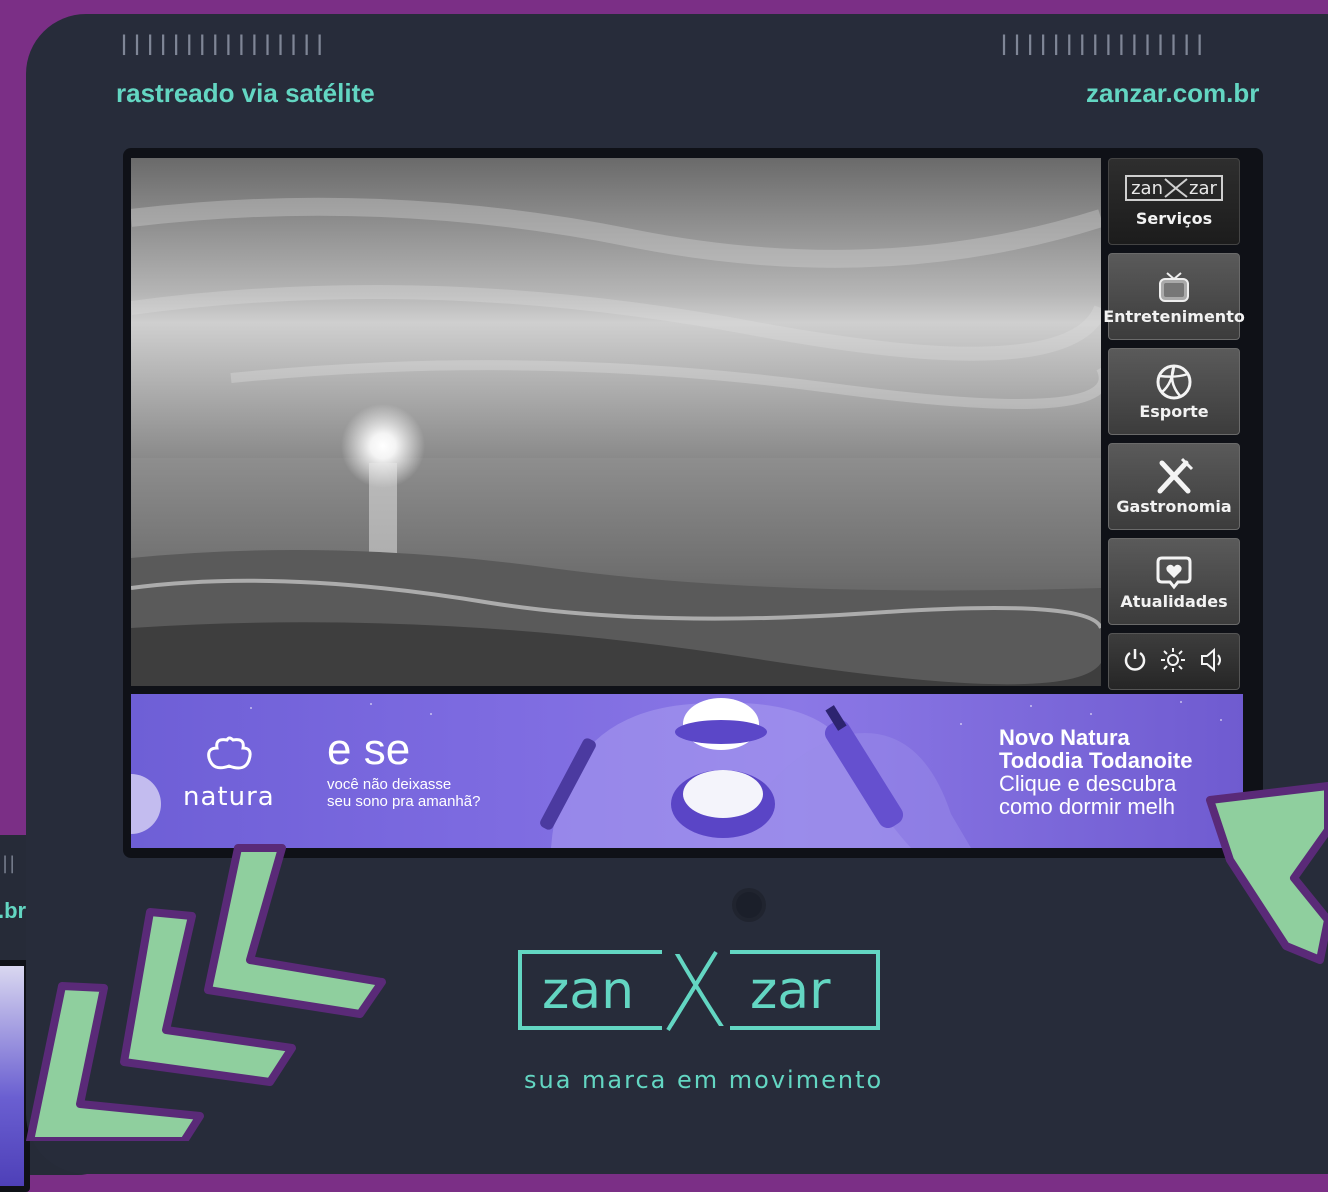 This screenshot has width=1328, height=1192. What do you see at coordinates (1174, 411) in the screenshot?
I see `menu-label: Esporte` at bounding box center [1174, 411].